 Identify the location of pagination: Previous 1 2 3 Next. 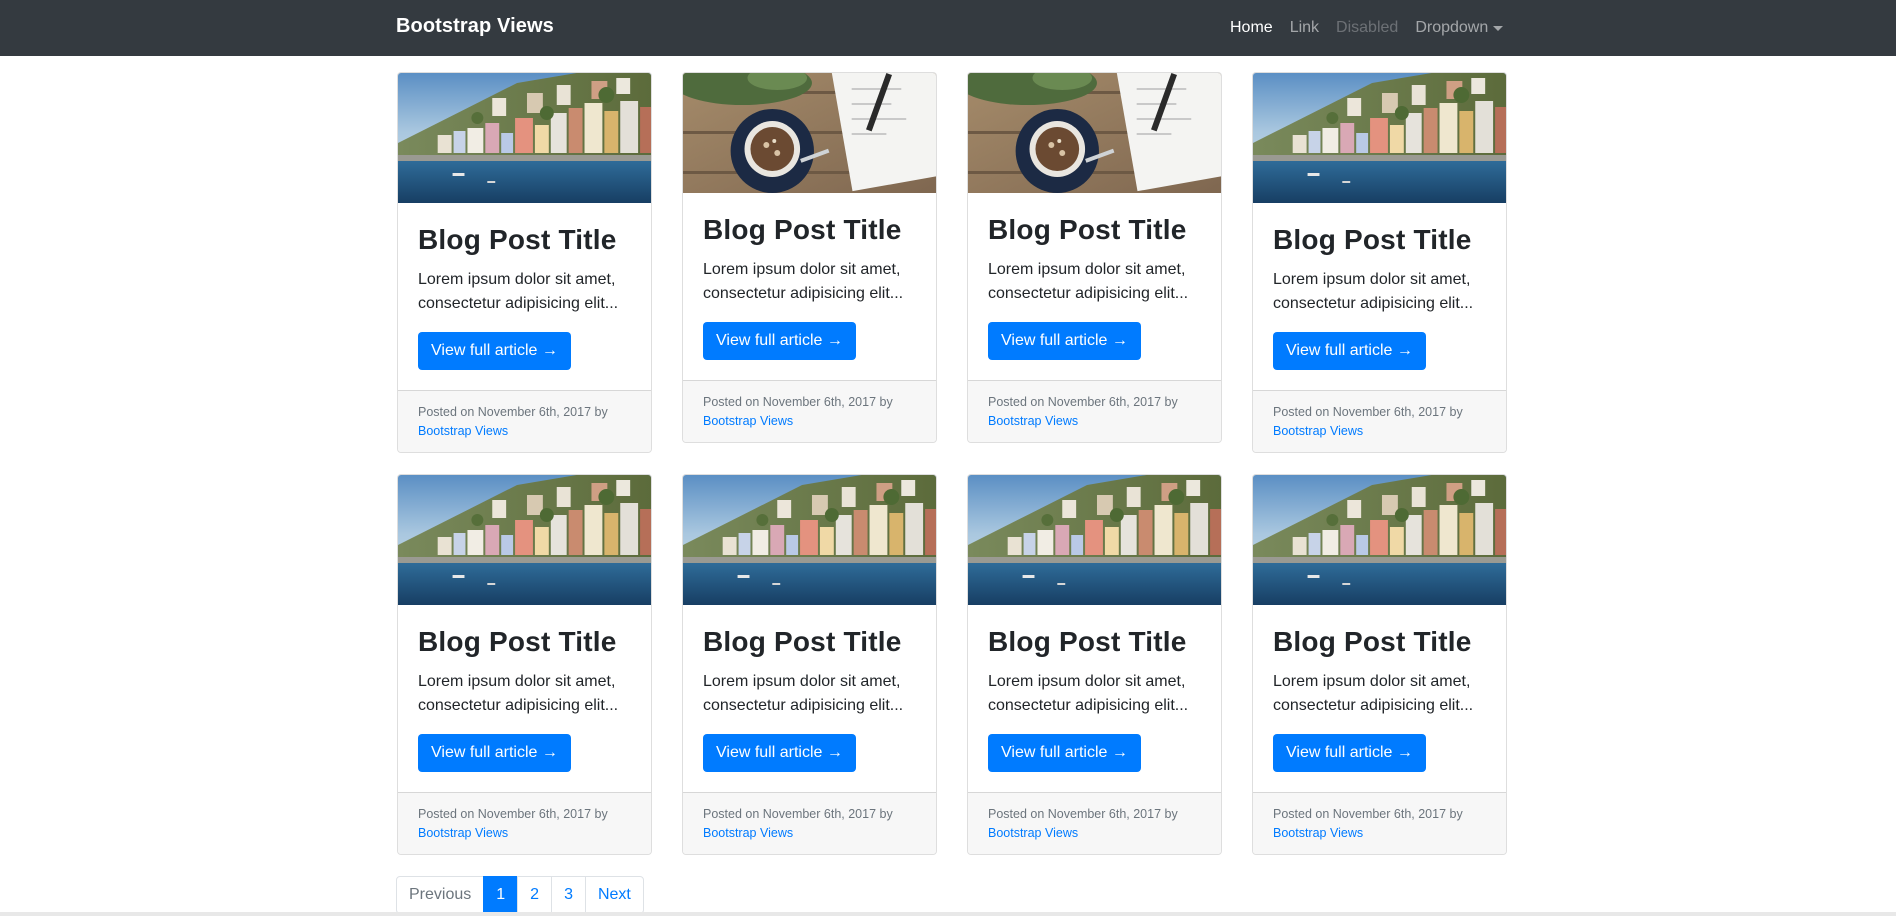
(520, 895).